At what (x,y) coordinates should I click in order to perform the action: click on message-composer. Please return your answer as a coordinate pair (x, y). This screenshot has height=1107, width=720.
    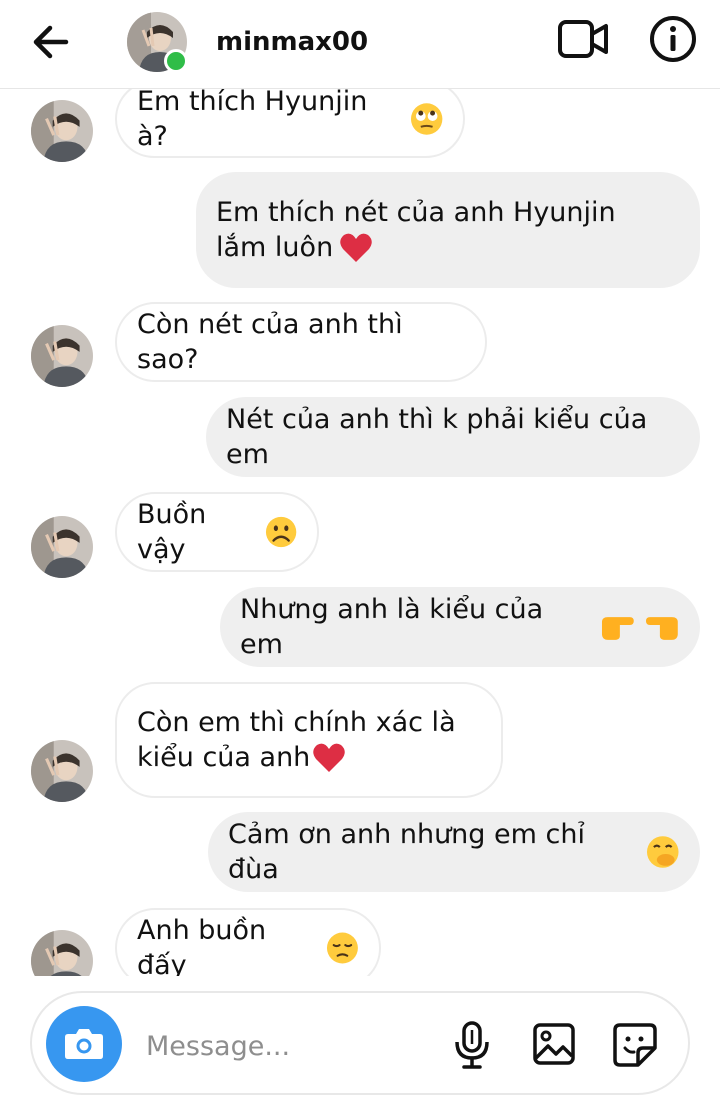
    Looking at the image, I should click on (360, 1043).